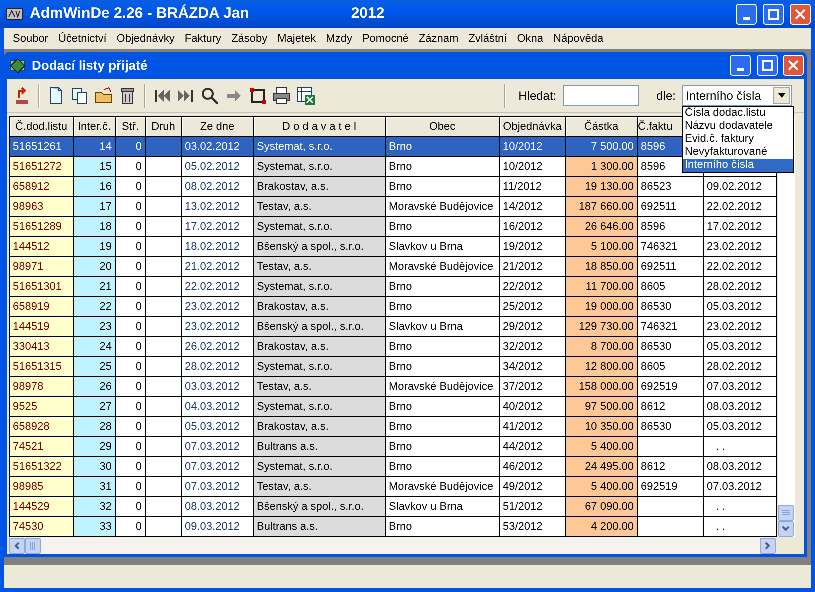  I want to click on scroll-down-button, so click(786, 529).